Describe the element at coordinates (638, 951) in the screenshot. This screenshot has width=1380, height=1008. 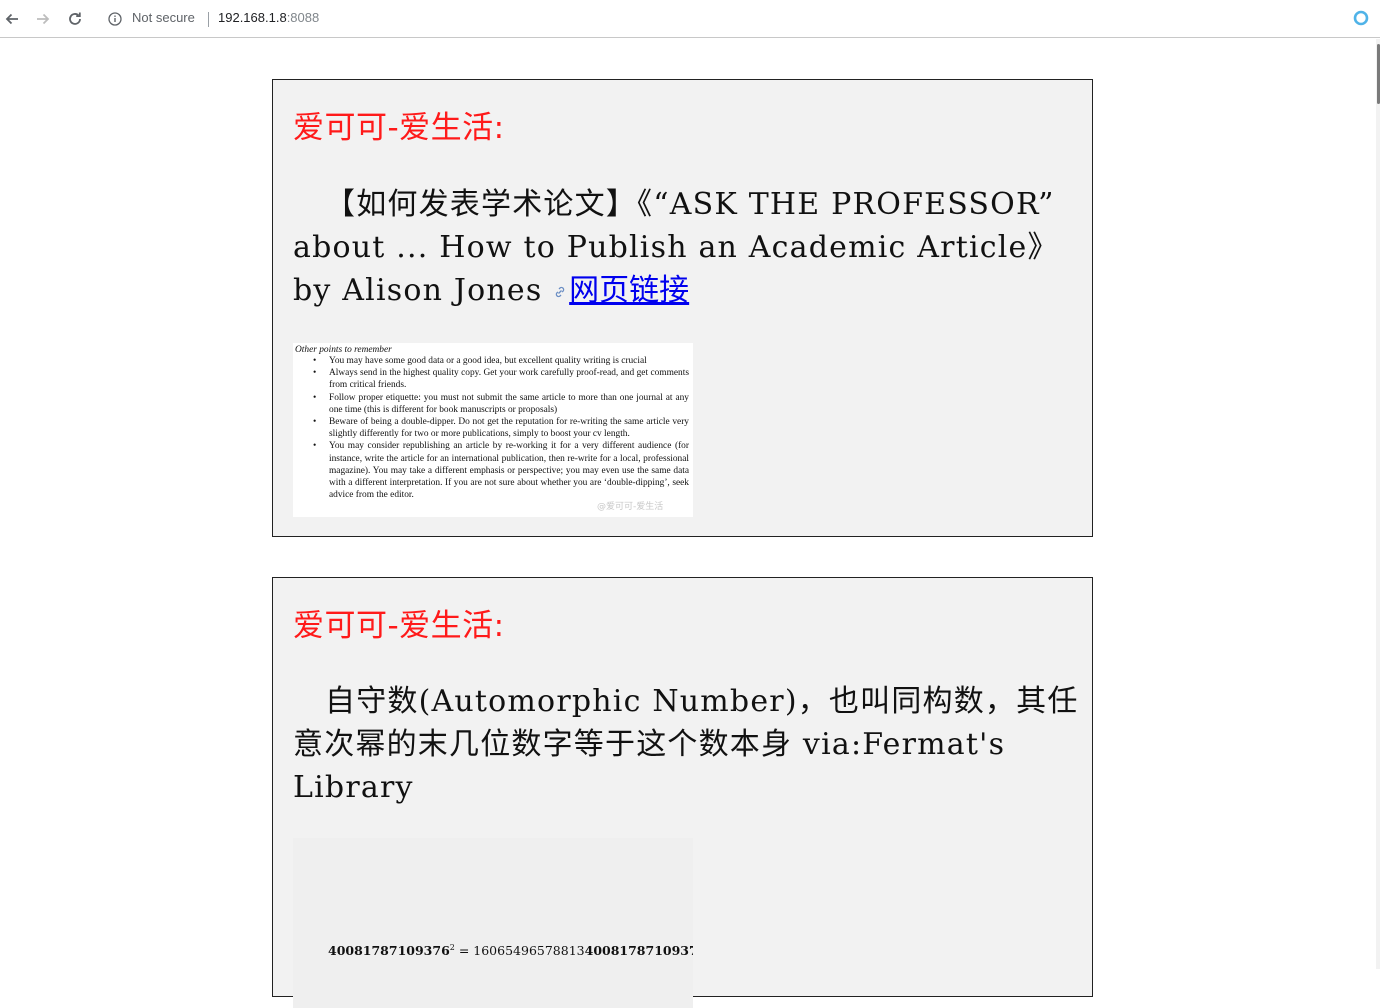
I see `formula-tail: 40081787109376` at that location.